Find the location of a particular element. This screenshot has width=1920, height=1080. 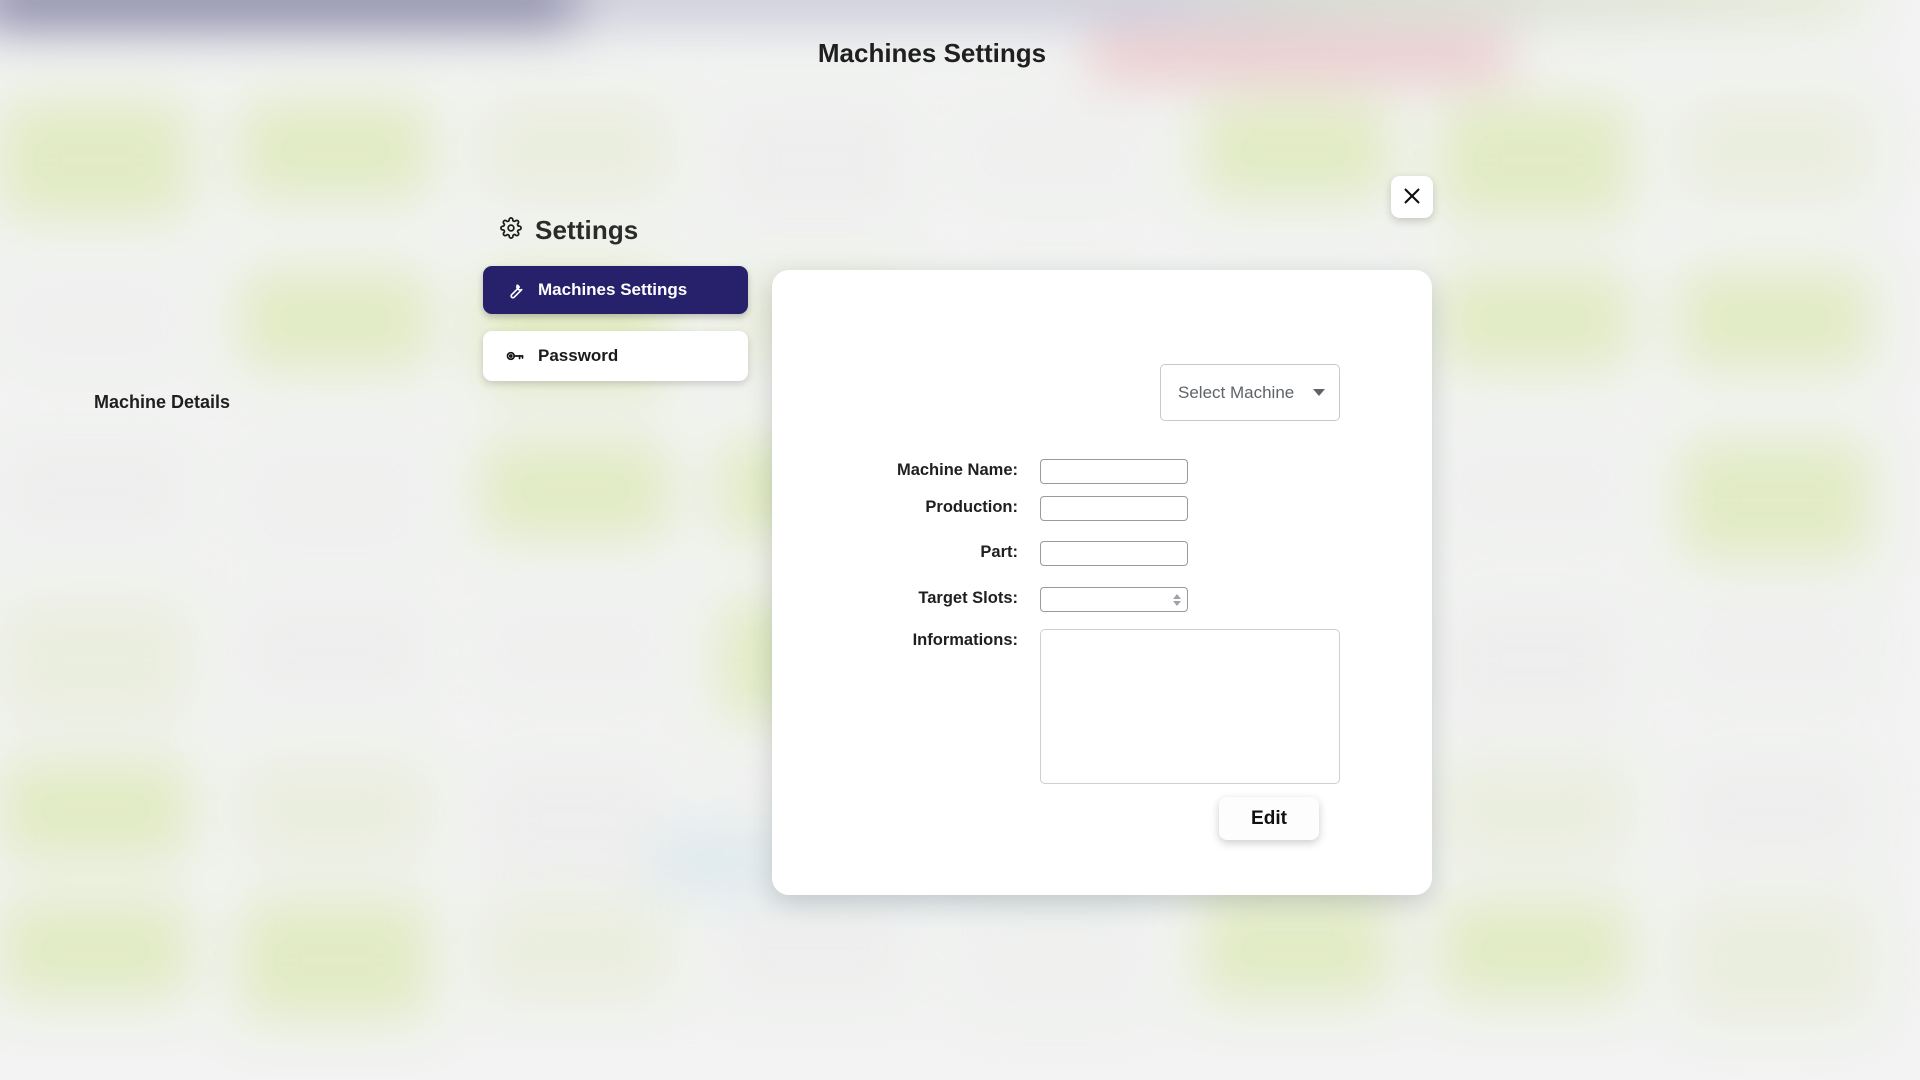

production-input is located at coordinates (1114, 508).